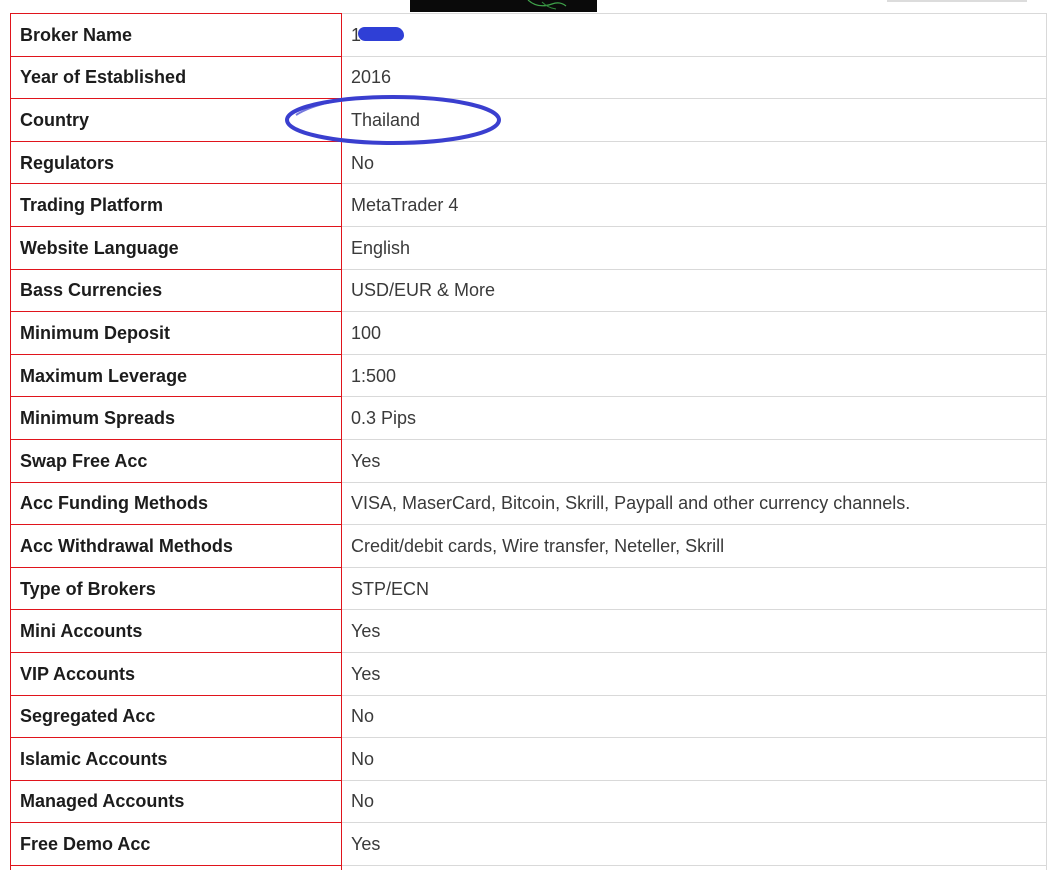 Image resolution: width=1052 pixels, height=870 pixels. What do you see at coordinates (176, 759) in the screenshot?
I see `spec-label: Islamic Accounts` at bounding box center [176, 759].